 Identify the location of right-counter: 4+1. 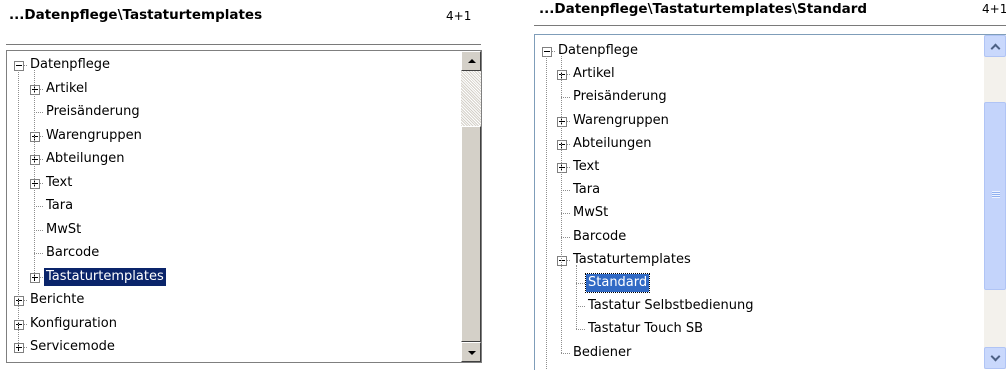
(994, 9).